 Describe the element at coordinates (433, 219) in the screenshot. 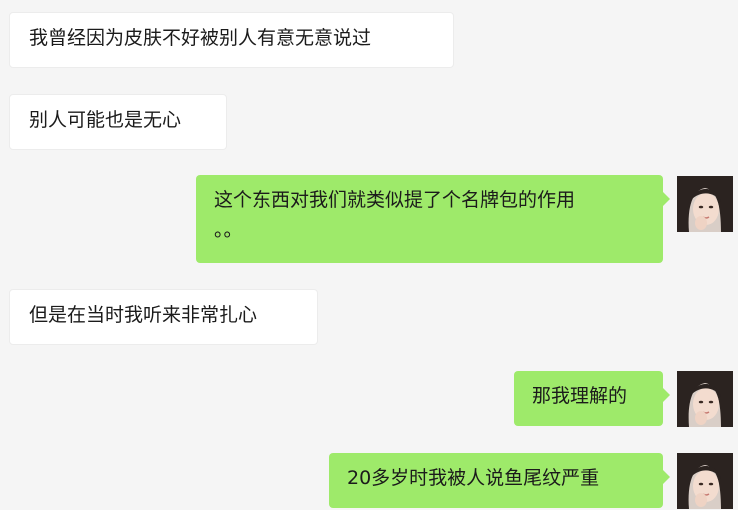

I see `message-bubble-sent: 这个东西对我们就类似提了个名牌包的作用 。。` at that location.